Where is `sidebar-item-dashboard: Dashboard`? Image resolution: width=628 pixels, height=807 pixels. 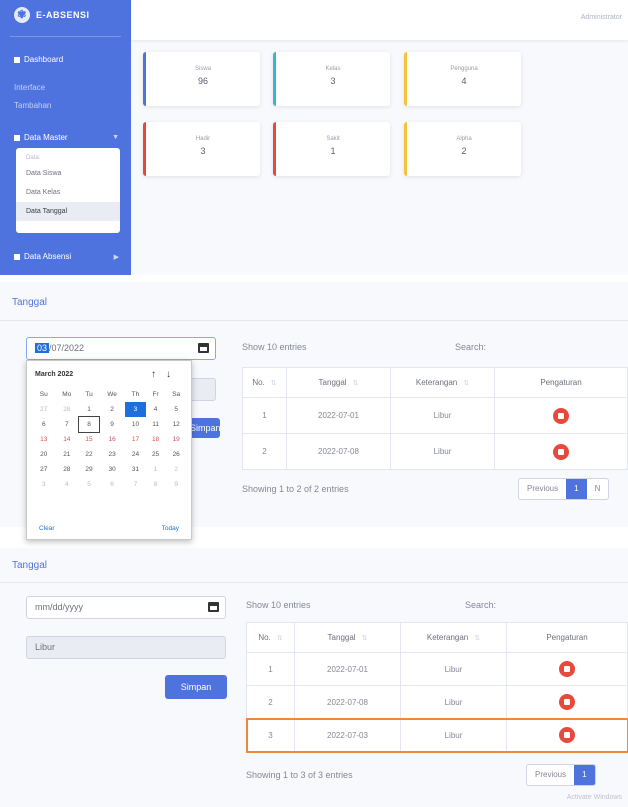 sidebar-item-dashboard: Dashboard is located at coordinates (38, 59).